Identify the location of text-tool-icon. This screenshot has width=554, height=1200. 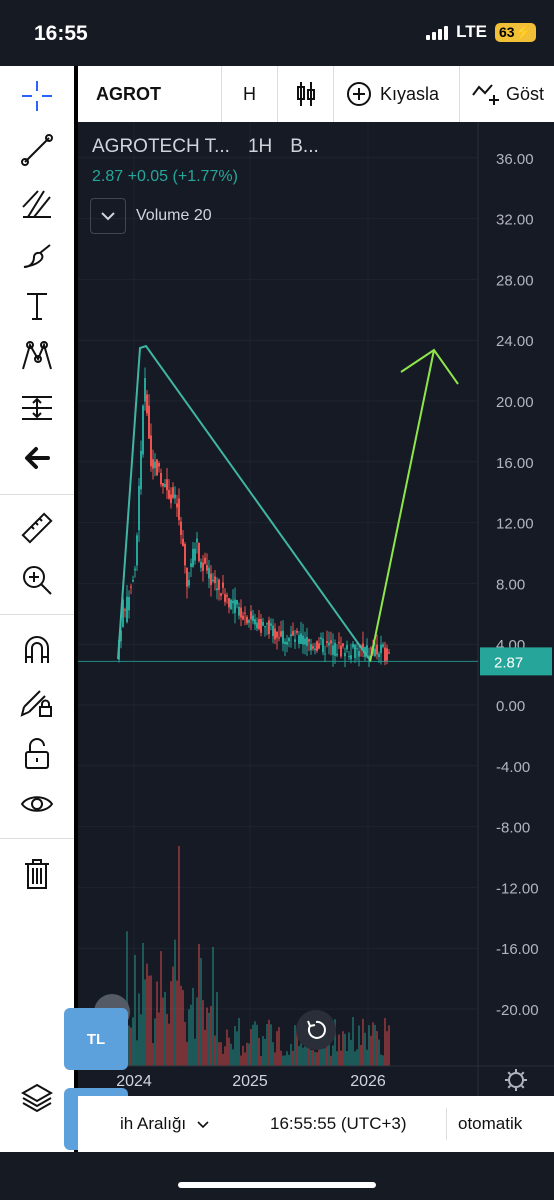
(37, 306).